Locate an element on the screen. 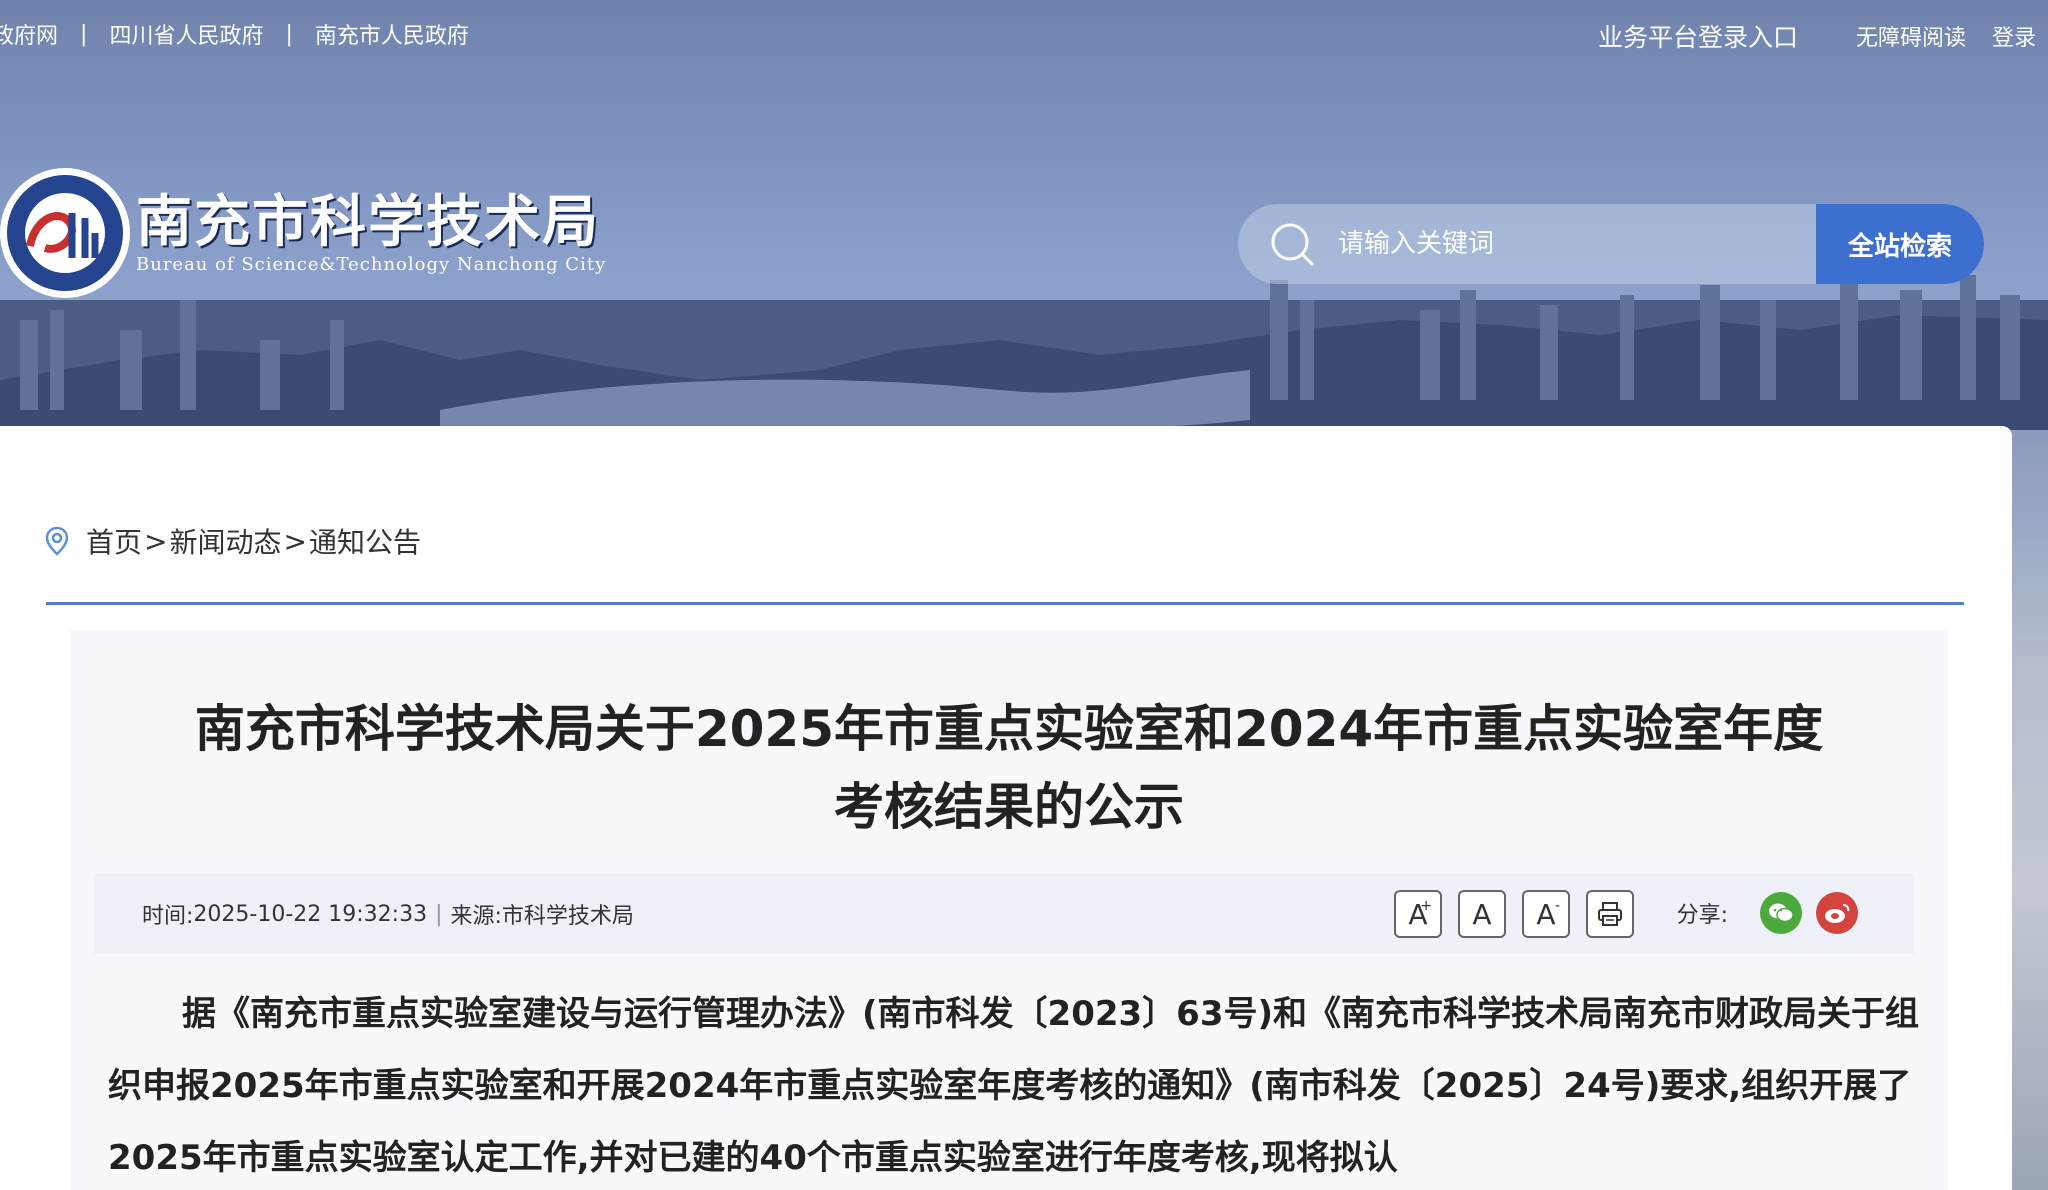 The width and height of the screenshot is (2048, 1190). wechat-icon is located at coordinates (1781, 913).